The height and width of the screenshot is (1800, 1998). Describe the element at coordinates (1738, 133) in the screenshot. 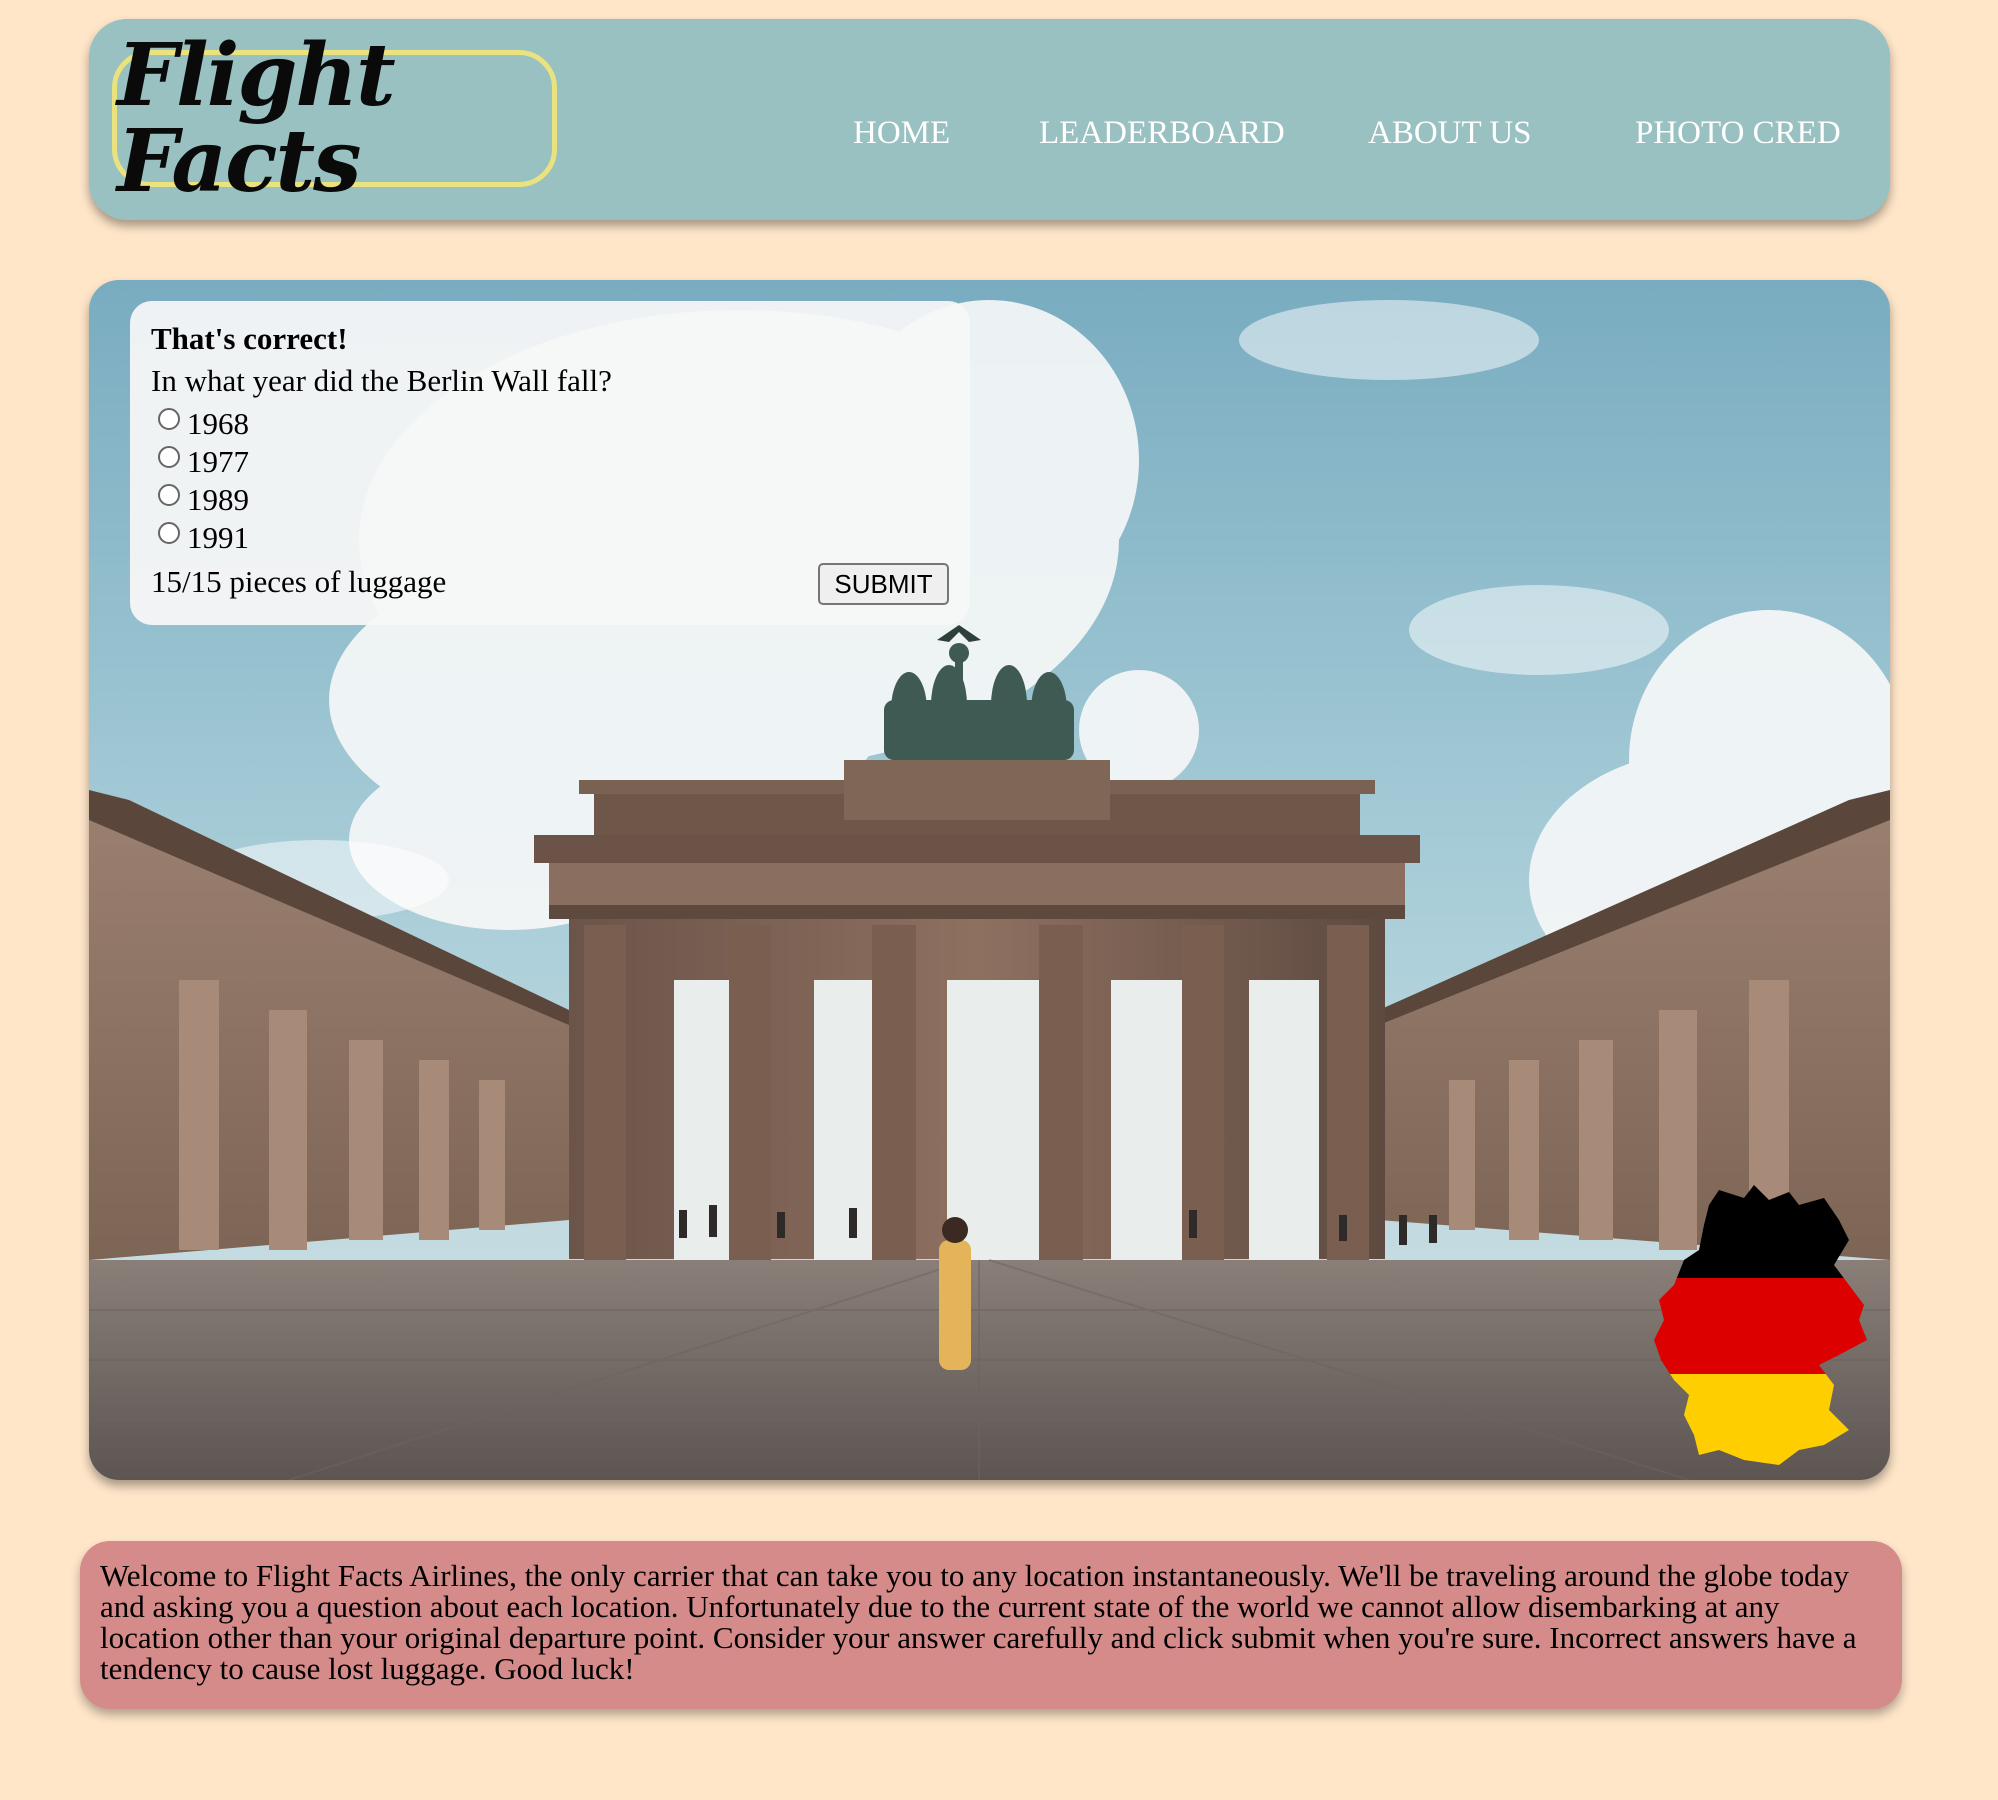

I see `nav-photo-cred: PHOTO CRED` at that location.